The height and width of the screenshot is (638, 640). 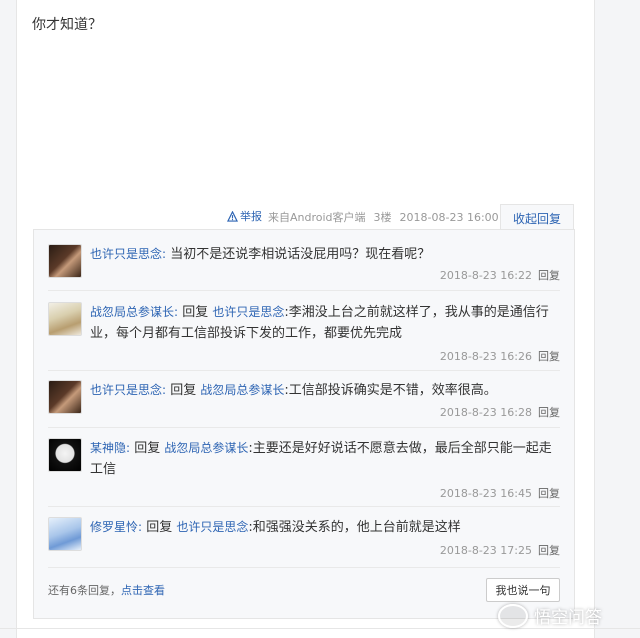 I want to click on comment-timestamp: 2018-8-23 16:28, so click(x=485, y=412).